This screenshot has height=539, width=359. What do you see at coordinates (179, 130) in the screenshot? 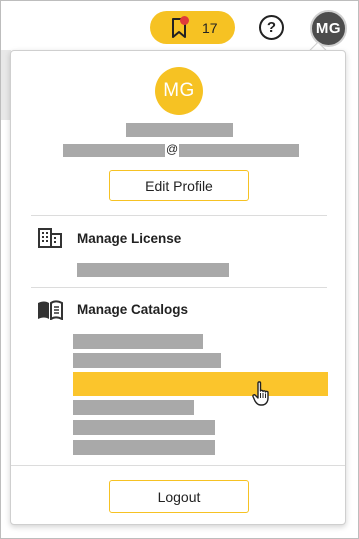
I see `redacted-user-name` at bounding box center [179, 130].